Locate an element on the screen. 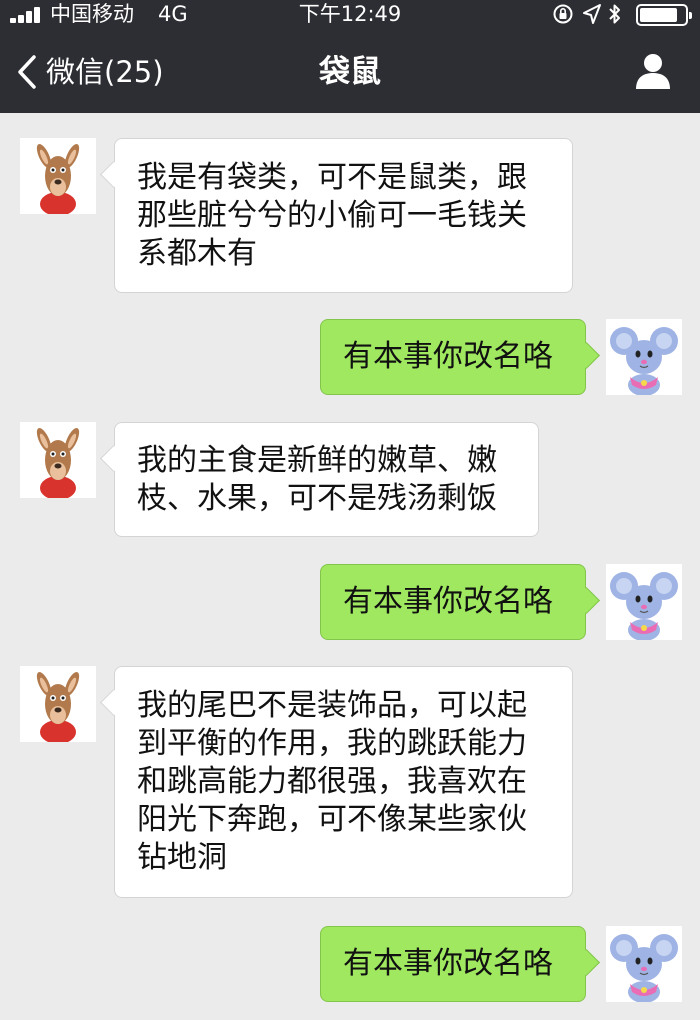 This screenshot has height=1020, width=700. message-line: 阳光下奔跑，可不像某些家伙 is located at coordinates (332, 819).